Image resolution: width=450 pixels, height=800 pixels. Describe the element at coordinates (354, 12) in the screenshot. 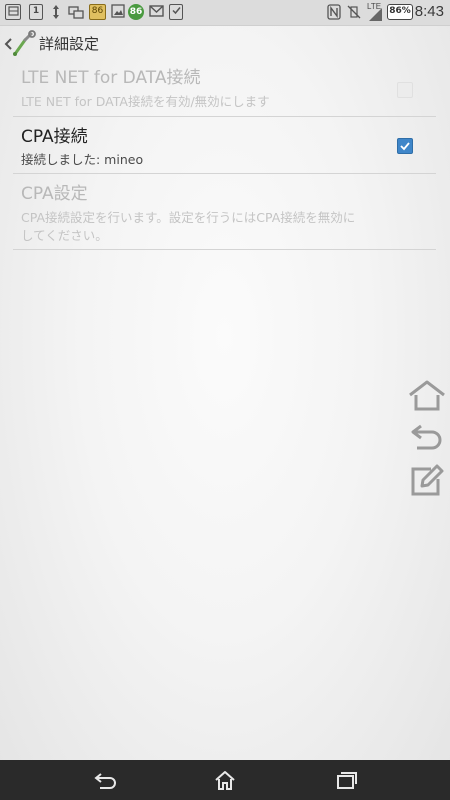

I see `vibrate-mute-icon` at that location.